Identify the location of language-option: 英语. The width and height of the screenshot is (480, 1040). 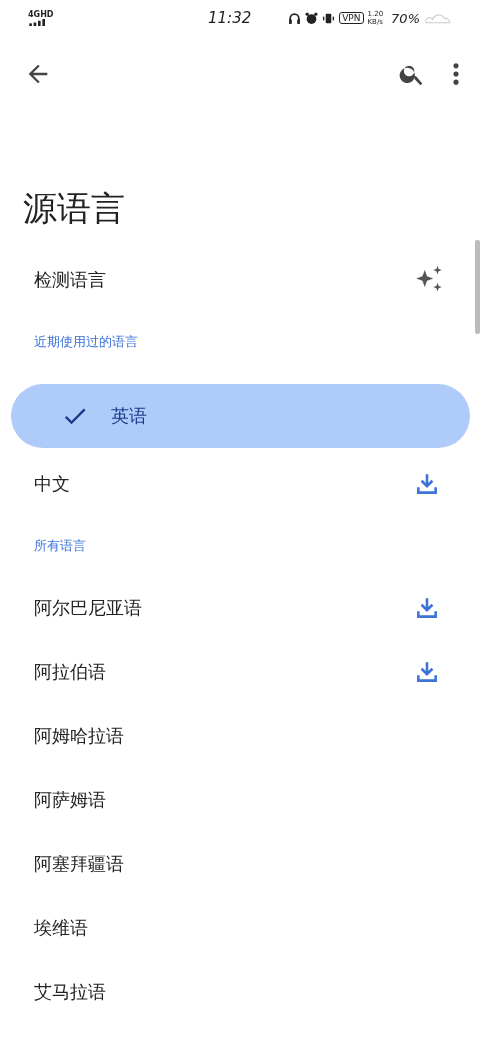
(240, 416).